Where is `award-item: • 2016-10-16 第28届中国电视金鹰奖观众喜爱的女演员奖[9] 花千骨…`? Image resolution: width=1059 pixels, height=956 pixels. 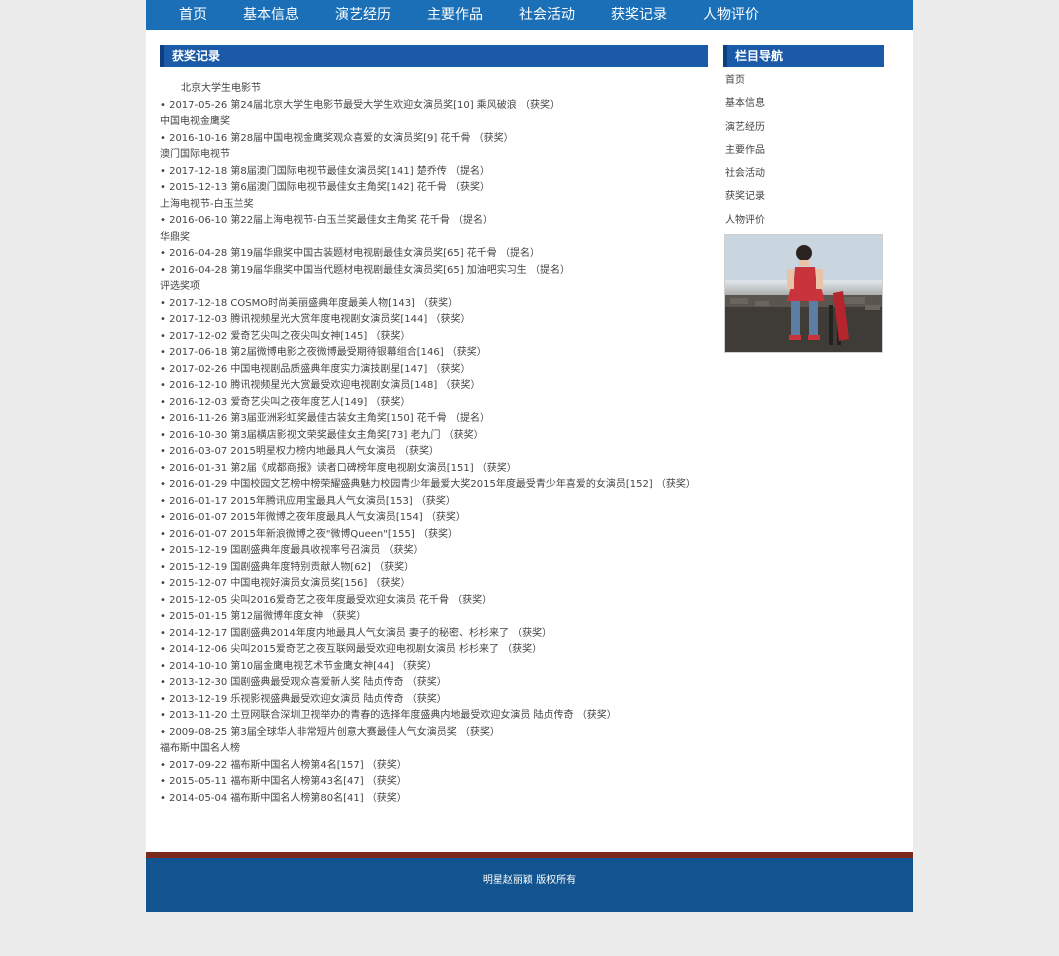 award-item: • 2016-10-16 第28届中国电视金鹰奖观众喜爱的女演员奖[9] 花千骨… is located at coordinates (337, 138).